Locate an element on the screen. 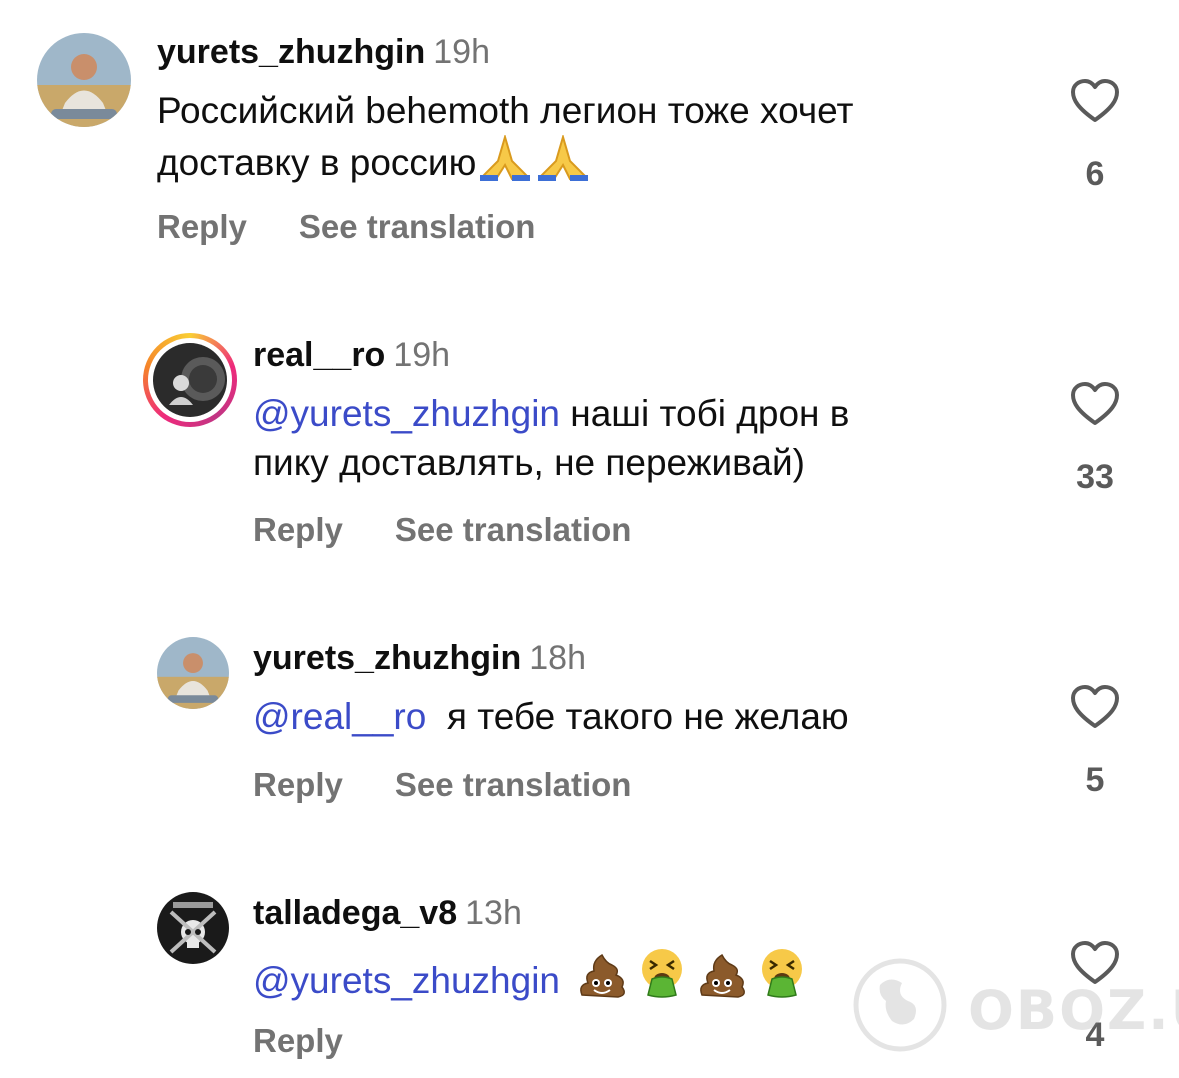  mention-link: @real__ro is located at coordinates (339, 716).